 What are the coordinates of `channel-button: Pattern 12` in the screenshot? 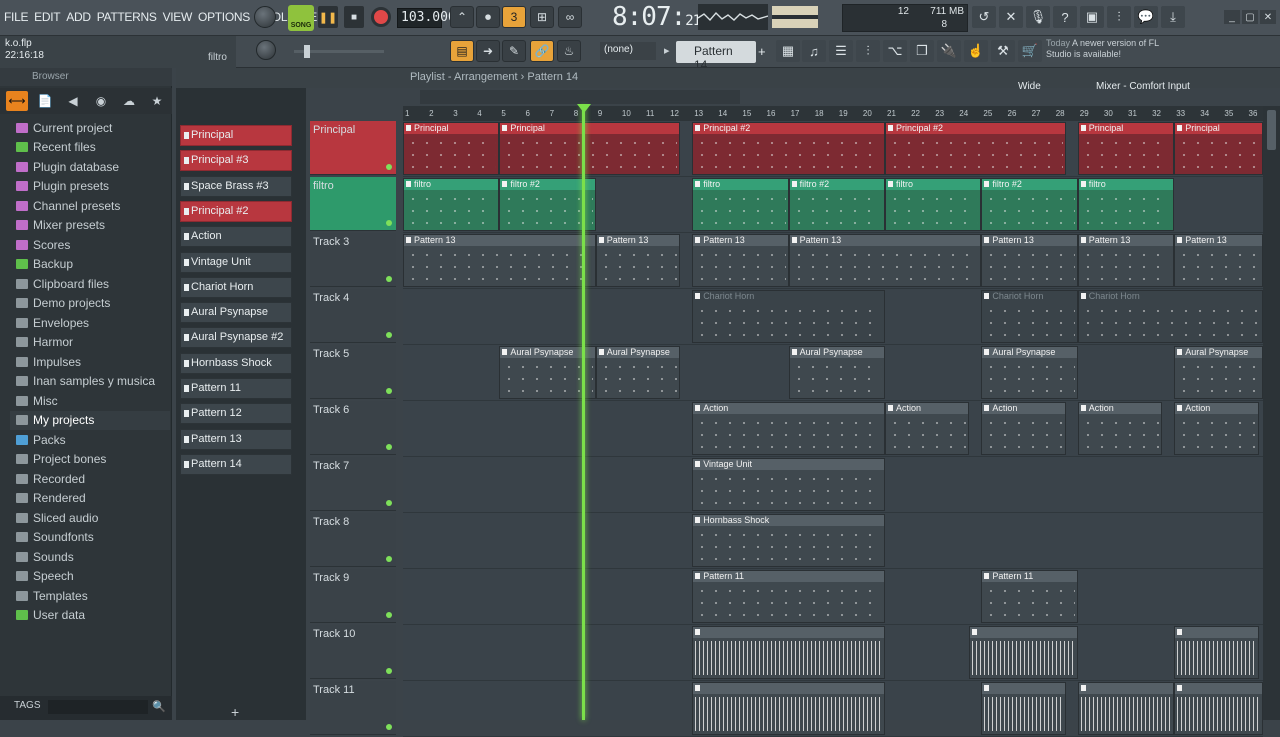 It's located at (236, 414).